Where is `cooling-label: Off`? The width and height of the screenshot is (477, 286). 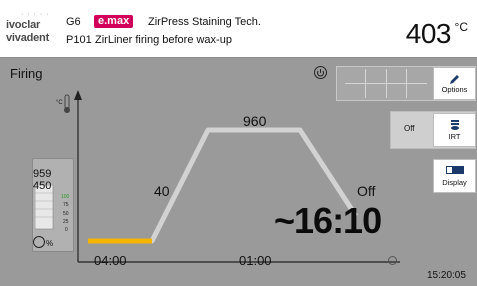
cooling-label: Off is located at coordinates (366, 191).